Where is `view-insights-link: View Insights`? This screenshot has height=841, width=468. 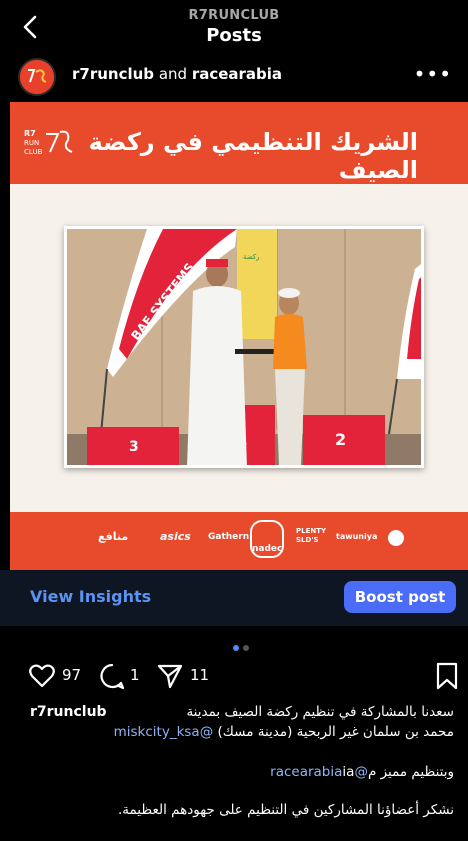 view-insights-link: View Insights is located at coordinates (90, 596).